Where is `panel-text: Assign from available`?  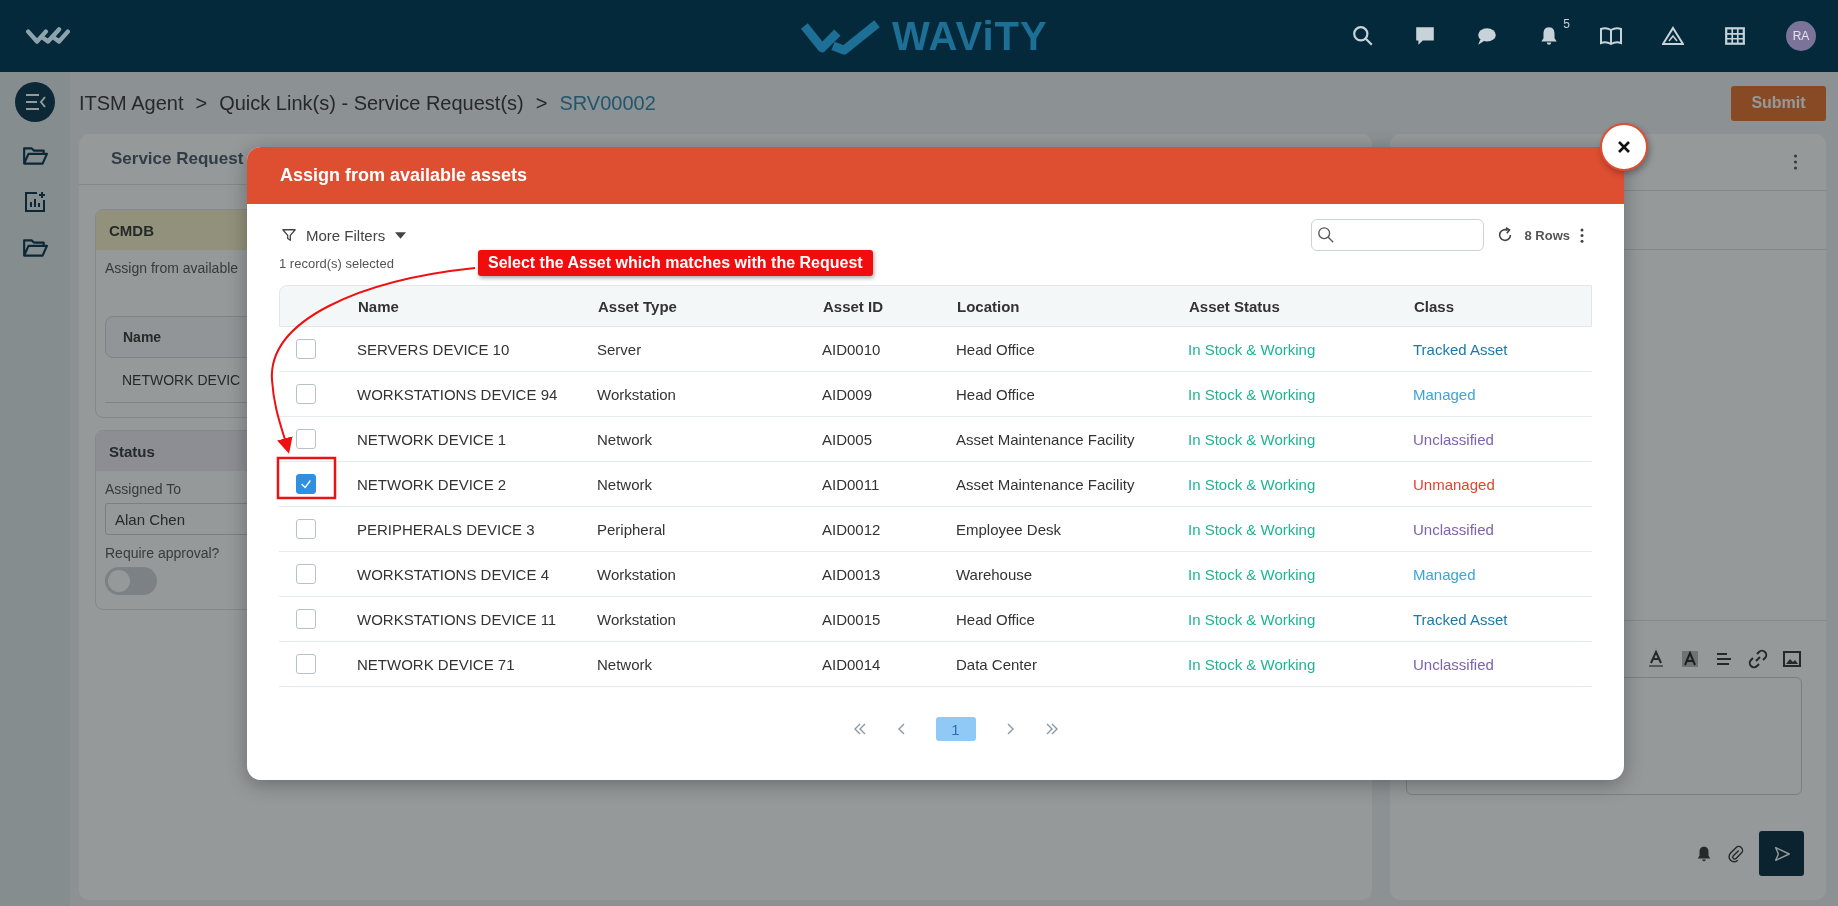 panel-text: Assign from available is located at coordinates (172, 268).